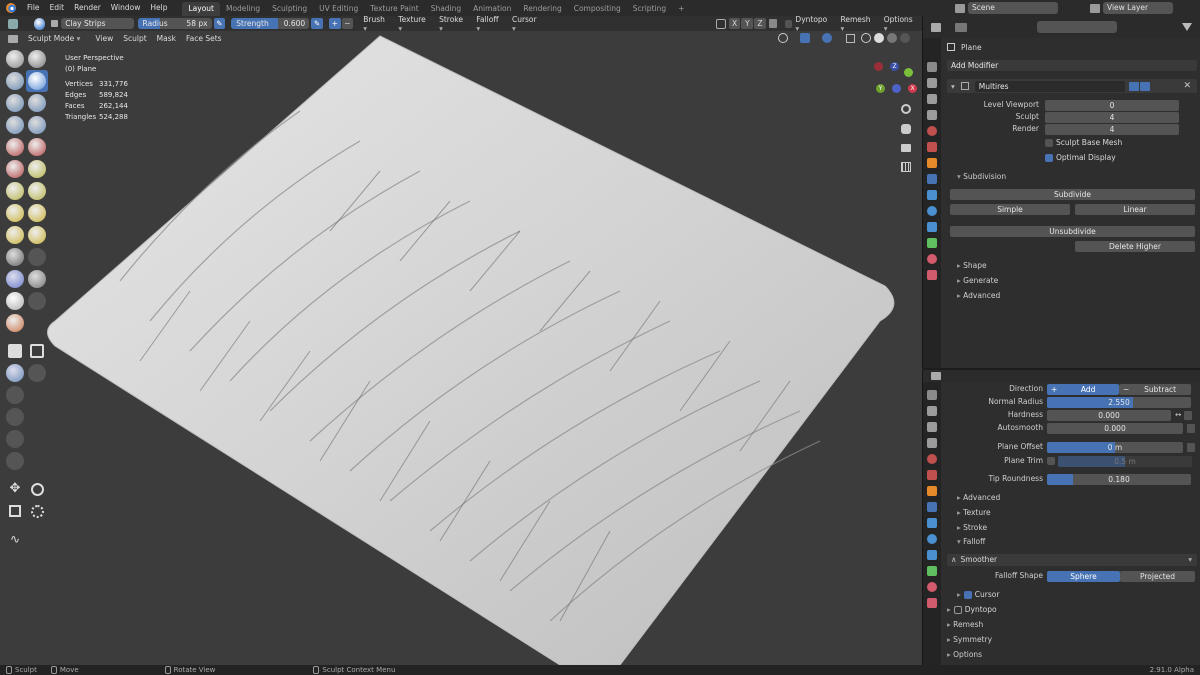  Describe the element at coordinates (87, 8) in the screenshot. I see `menu-render: Render` at that location.